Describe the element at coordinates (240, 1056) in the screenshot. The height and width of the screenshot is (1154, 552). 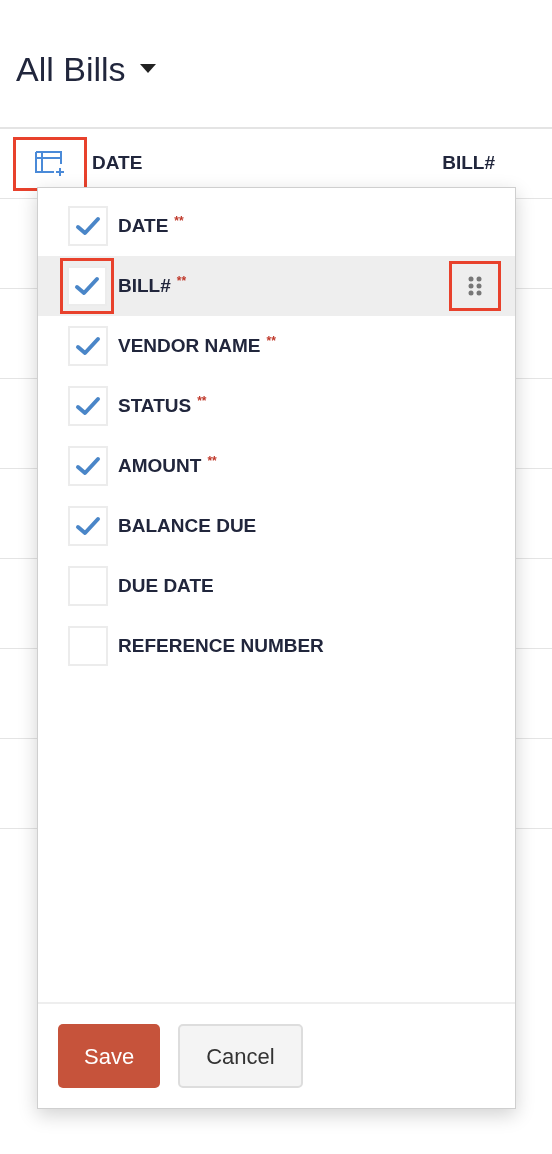
I see `cancel-button: Cancel` at that location.